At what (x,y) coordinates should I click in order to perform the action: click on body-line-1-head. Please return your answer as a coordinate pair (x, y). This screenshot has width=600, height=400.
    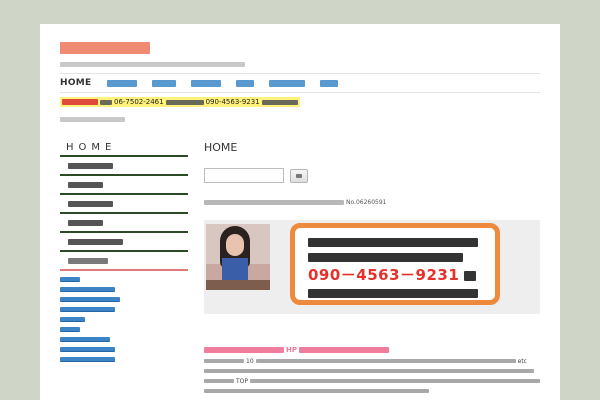
    Looking at the image, I should click on (224, 361).